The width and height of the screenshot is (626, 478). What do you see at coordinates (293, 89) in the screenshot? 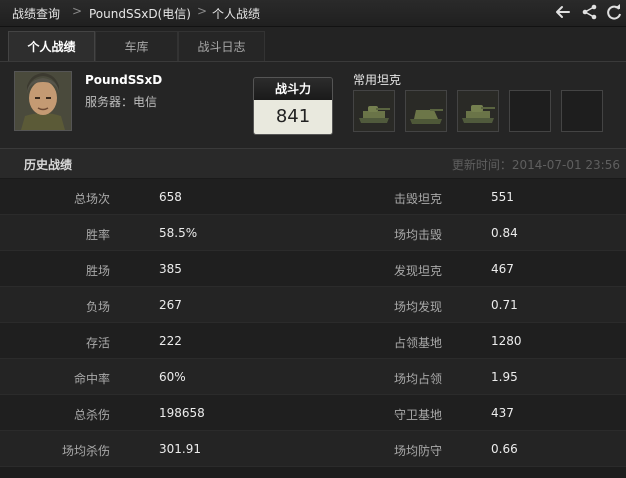
I see `combat-power-label: 战斗力` at bounding box center [293, 89].